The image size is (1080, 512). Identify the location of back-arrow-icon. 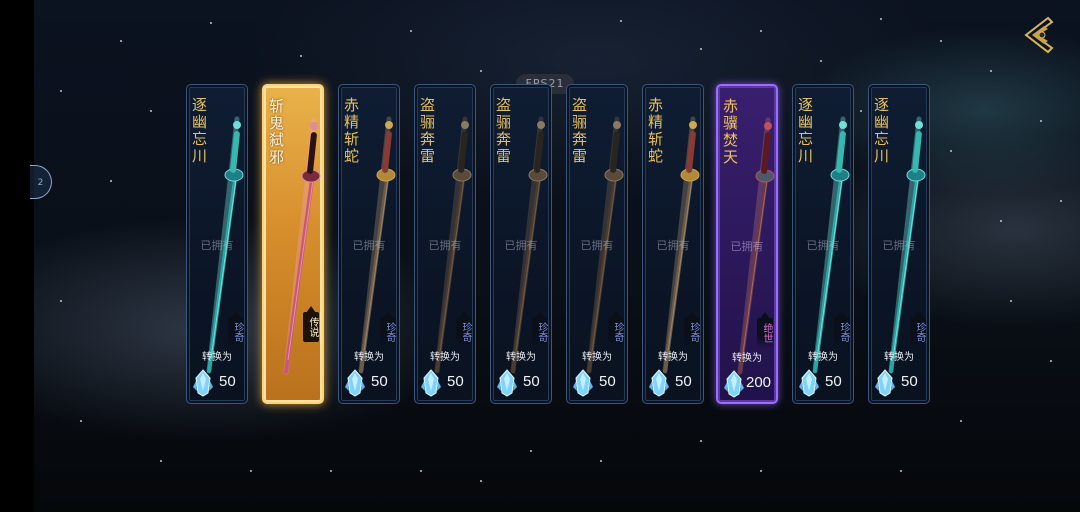
(1039, 35).